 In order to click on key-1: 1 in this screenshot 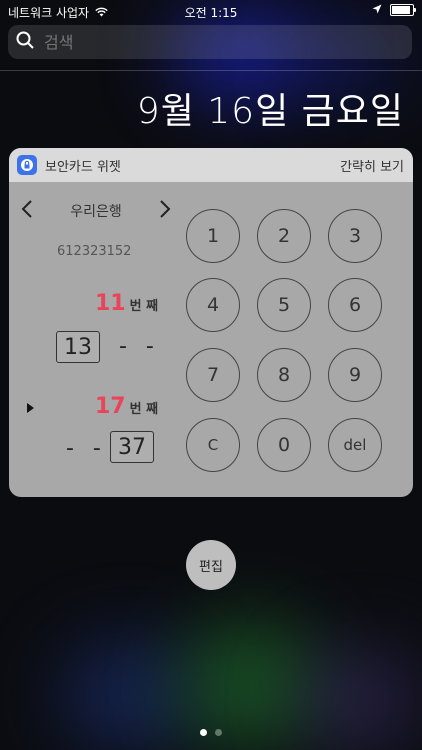, I will do `click(213, 236)`.